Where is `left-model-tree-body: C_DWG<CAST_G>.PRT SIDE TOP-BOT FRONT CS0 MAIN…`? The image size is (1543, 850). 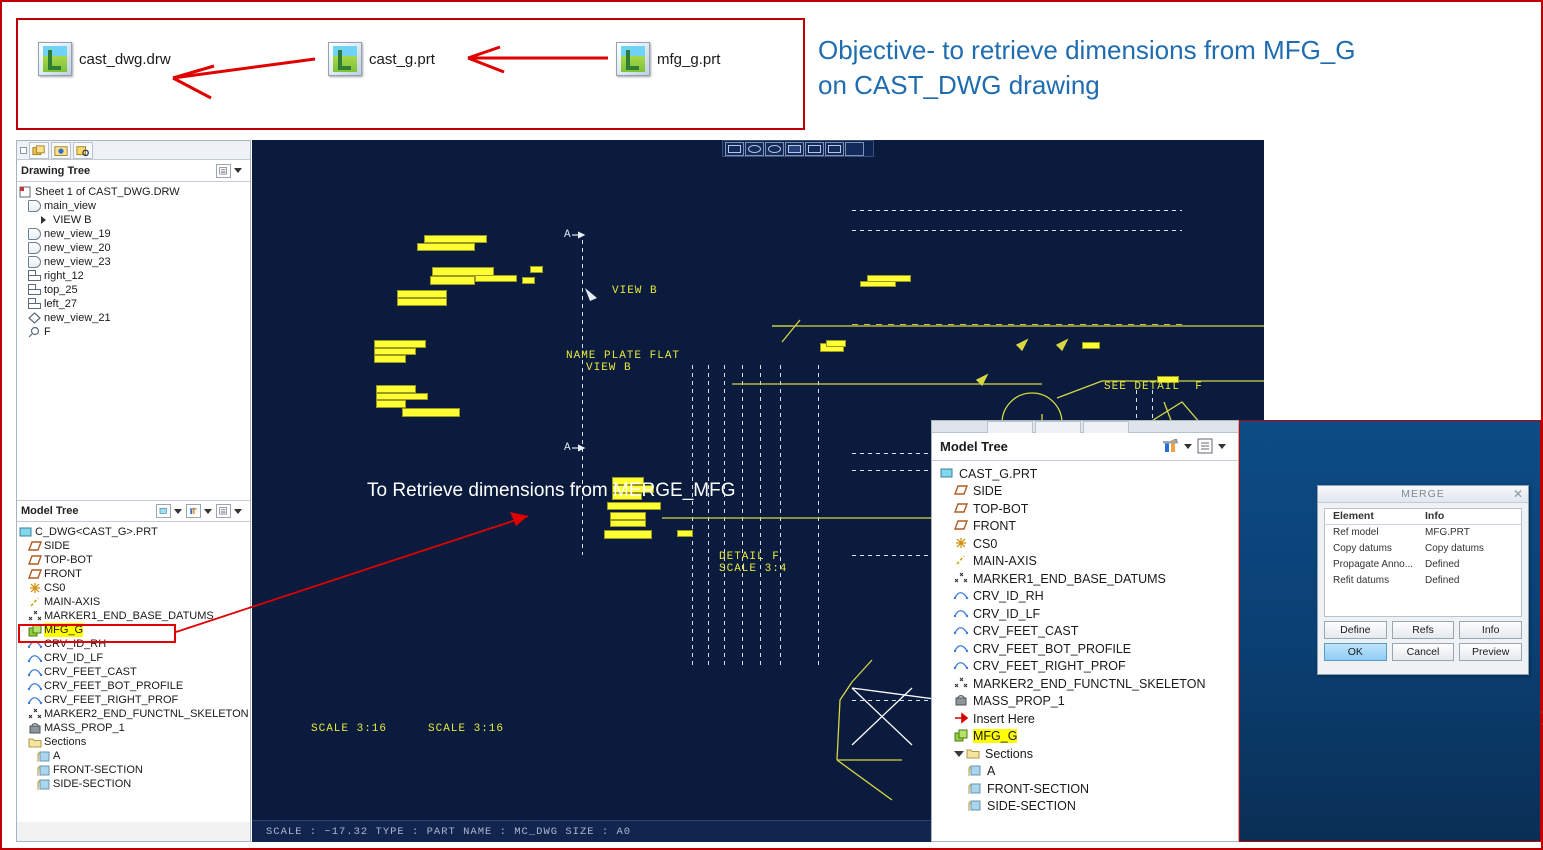
left-model-tree-body: C_DWG<CAST_G>.PRT SIDE TOP-BOT FRONT CS0 MAIN… is located at coordinates (133, 672).